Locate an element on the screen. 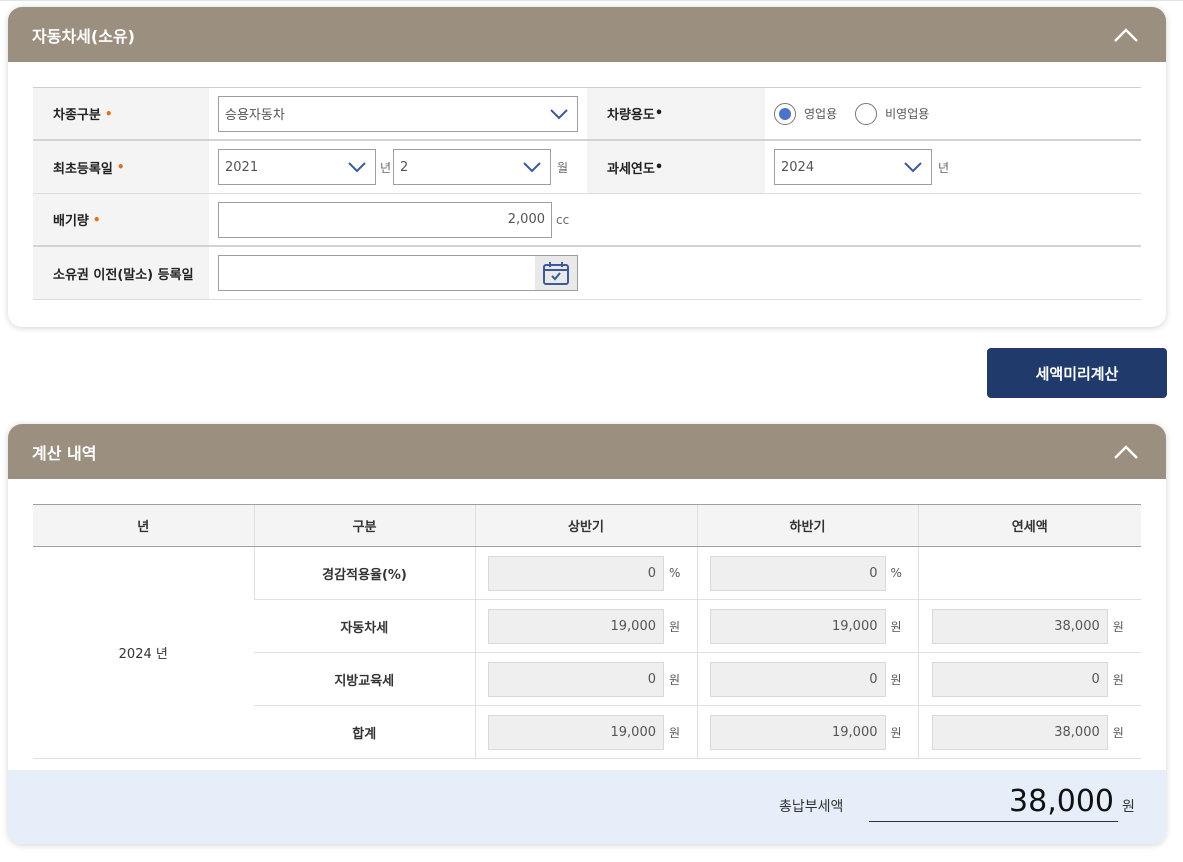 This screenshot has height=862, width=1183. vehicle-type-select: 승용자동차 is located at coordinates (398, 113).